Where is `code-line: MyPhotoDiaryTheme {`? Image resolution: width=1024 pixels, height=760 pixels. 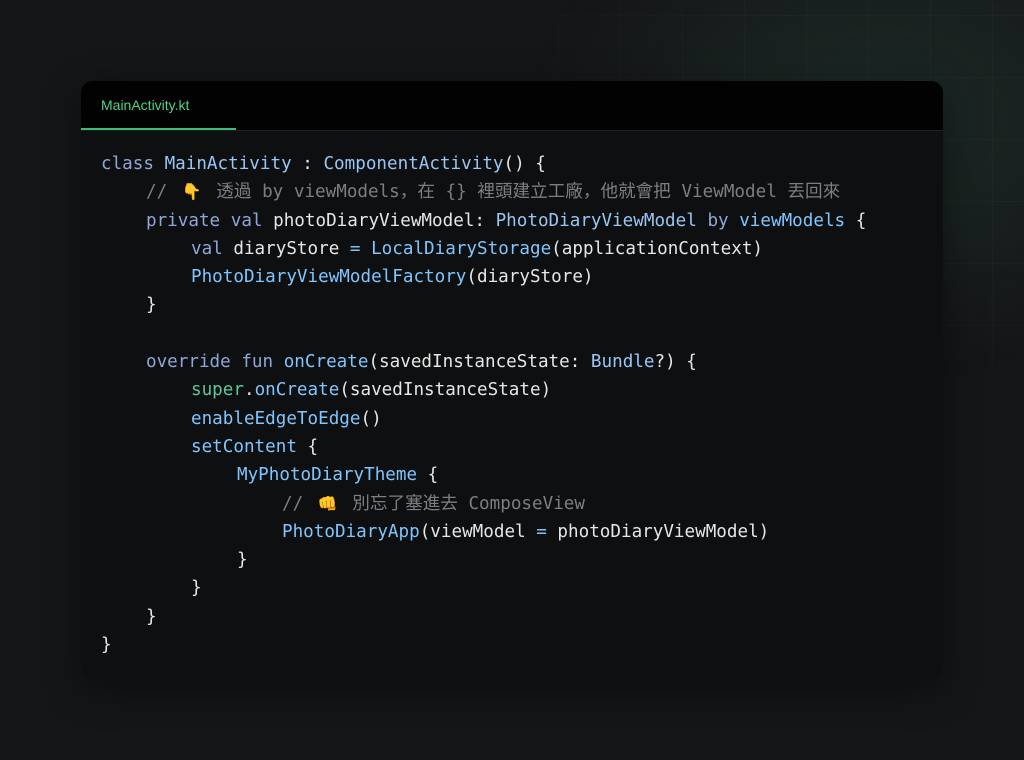 code-line: MyPhotoDiaryTheme { is located at coordinates (483, 475).